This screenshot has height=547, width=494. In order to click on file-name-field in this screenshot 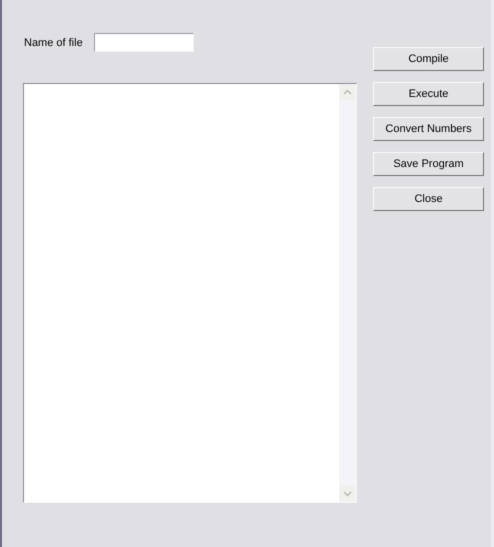, I will do `click(144, 42)`.